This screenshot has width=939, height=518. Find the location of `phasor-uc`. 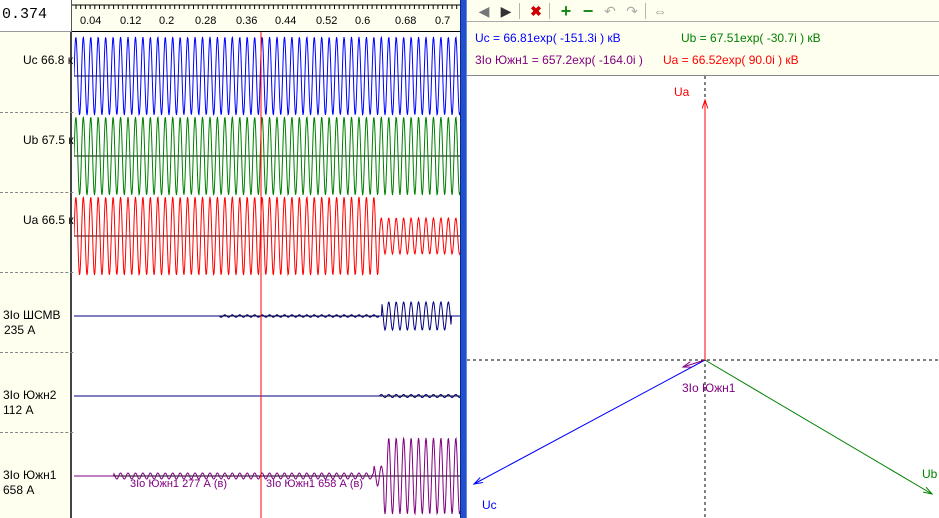

phasor-uc is located at coordinates (589, 422).